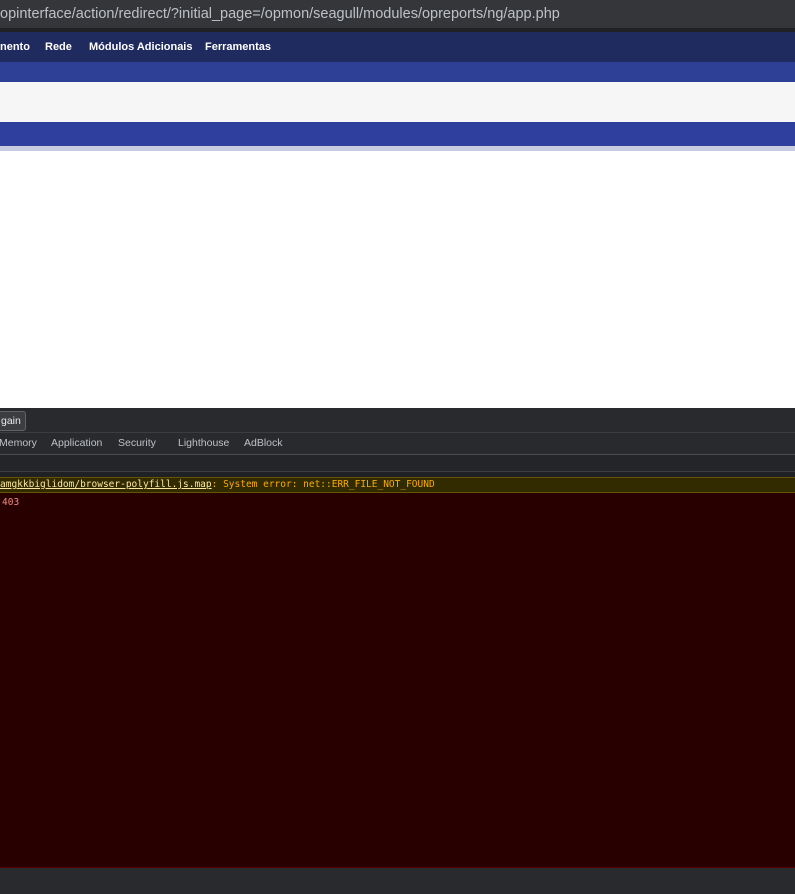 This screenshot has height=894, width=795. Describe the element at coordinates (323, 484) in the screenshot. I see `warning-text: : System error: net::ERR_FILE_NOT_FOUND` at that location.